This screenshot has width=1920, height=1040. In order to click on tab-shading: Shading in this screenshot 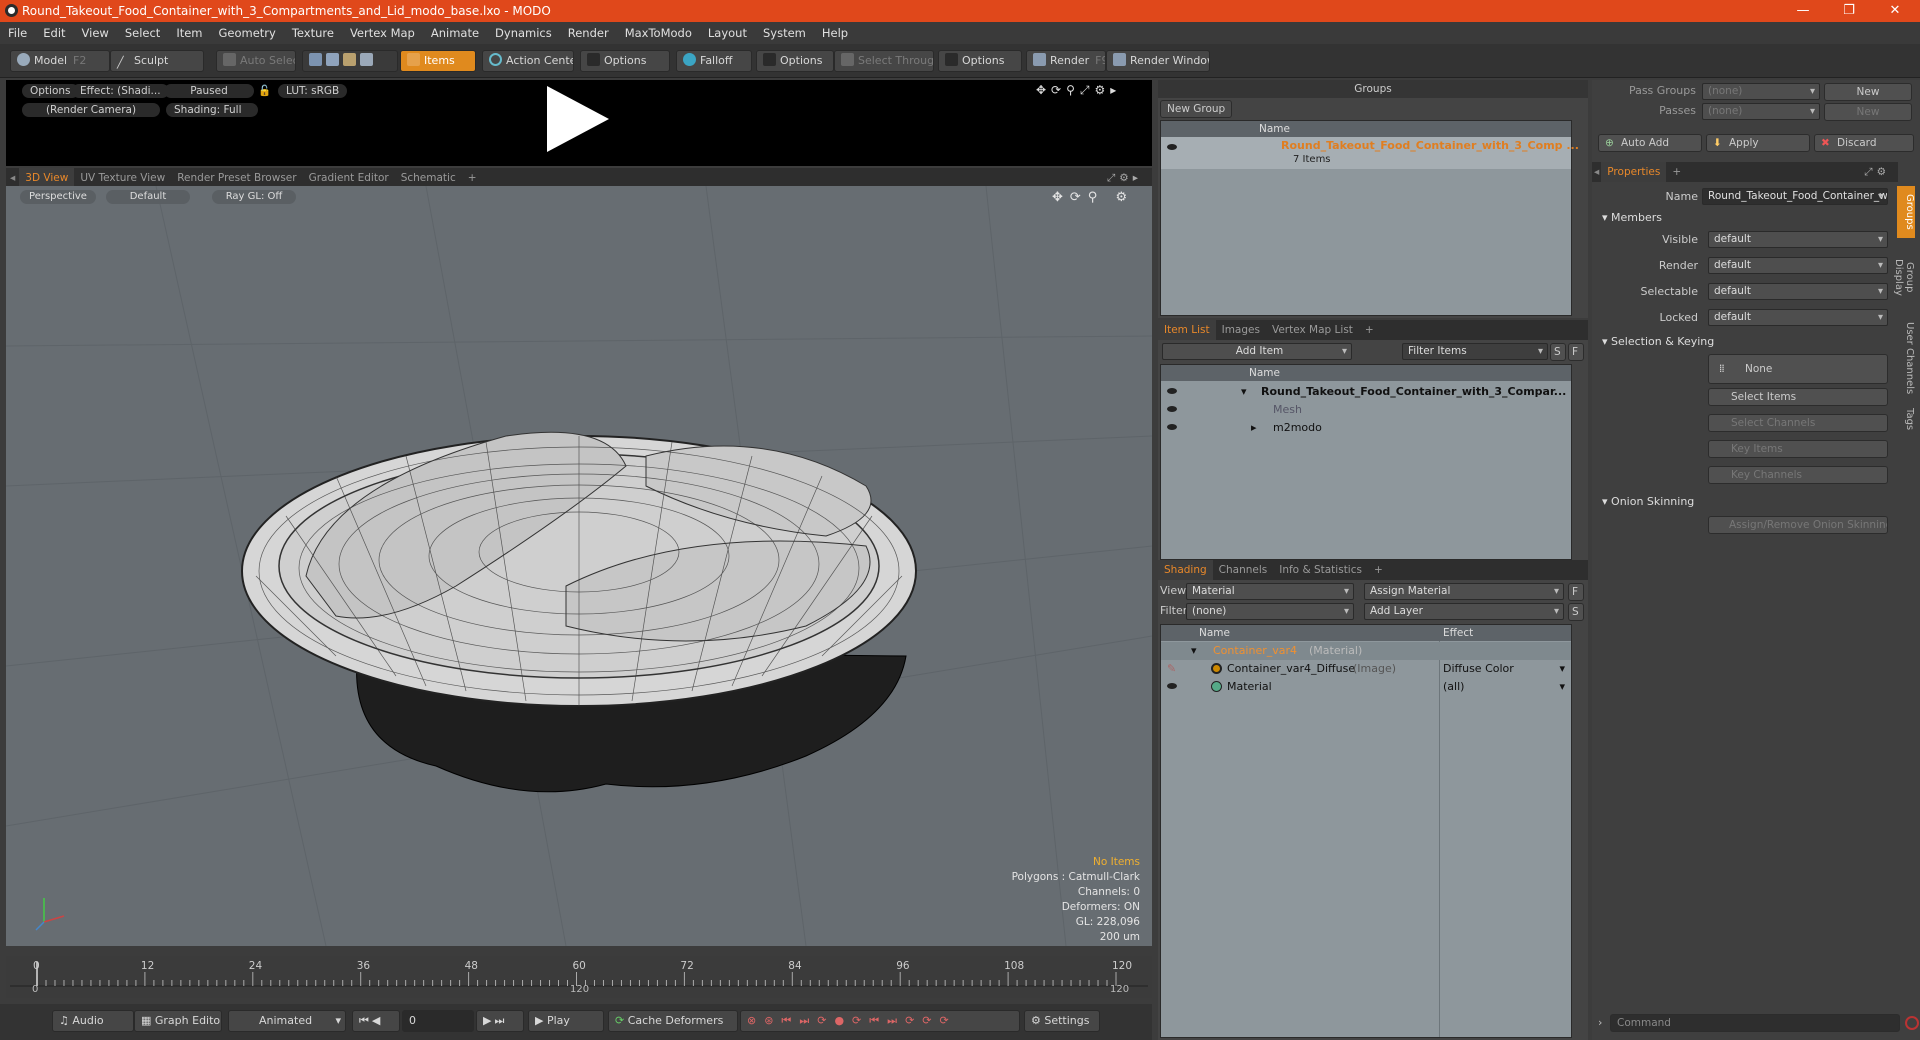, I will do `click(1185, 570)`.